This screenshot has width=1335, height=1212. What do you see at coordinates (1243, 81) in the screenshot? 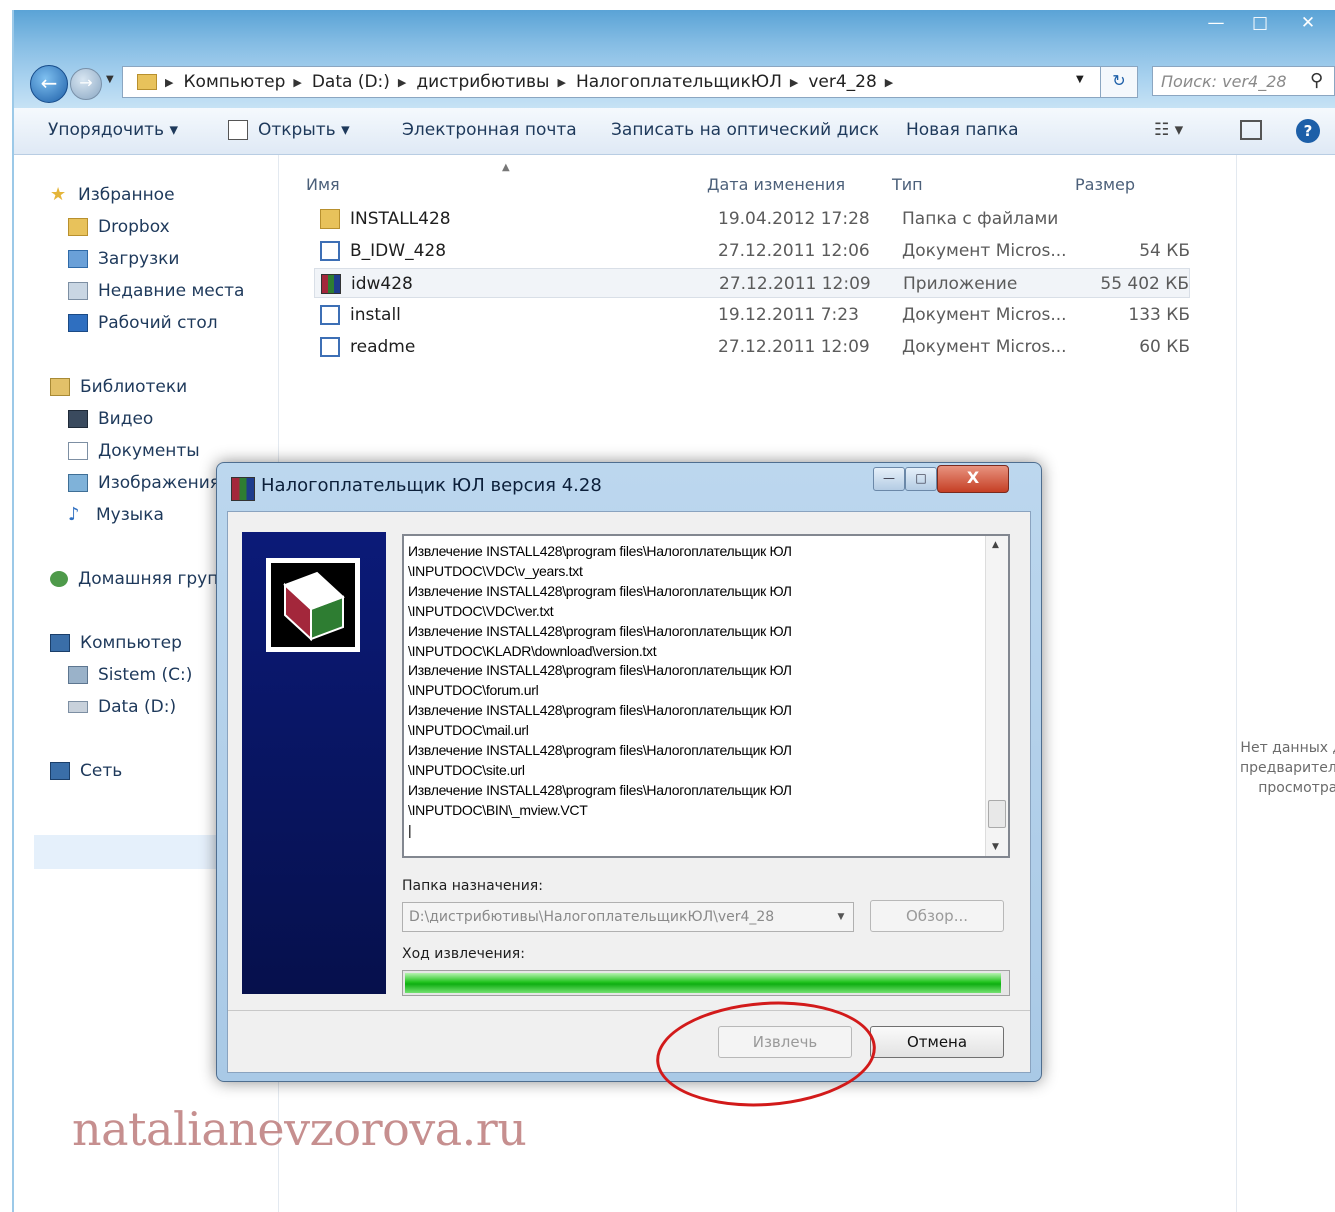
I see `search-input: Поиск: ver4_28` at bounding box center [1243, 81].